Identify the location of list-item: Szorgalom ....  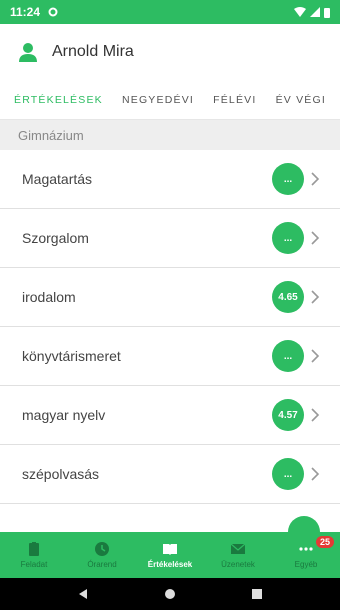
(170, 238).